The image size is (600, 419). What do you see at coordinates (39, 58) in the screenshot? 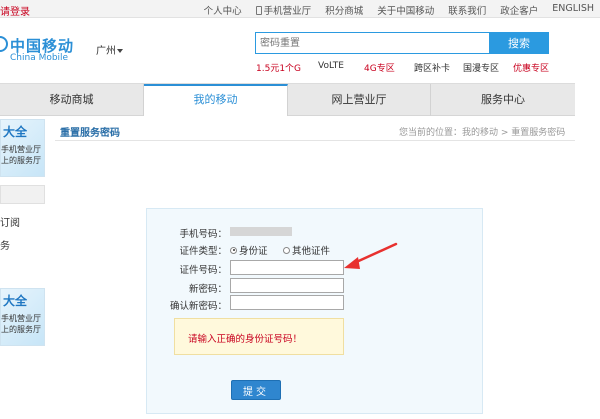
I see `logo-english: China Mobile` at bounding box center [39, 58].